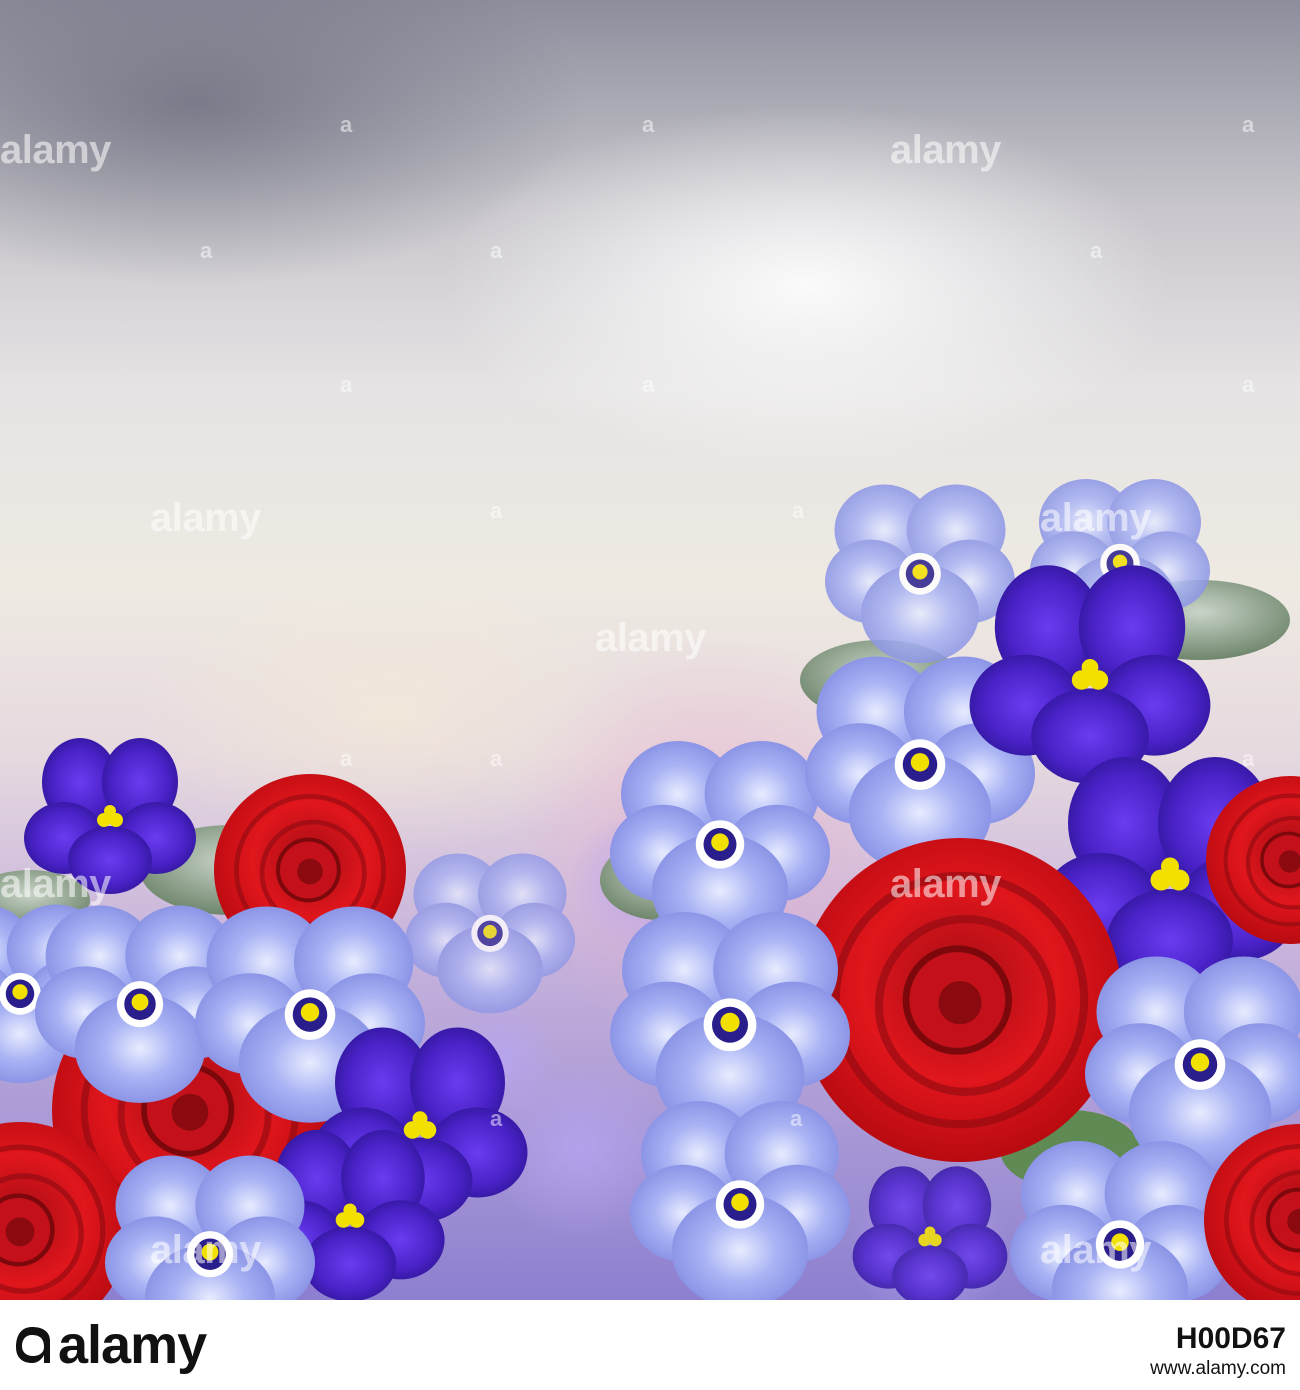 The image size is (1300, 1390). Describe the element at coordinates (1230, 1338) in the screenshot. I see `image-id: H00D67` at that location.